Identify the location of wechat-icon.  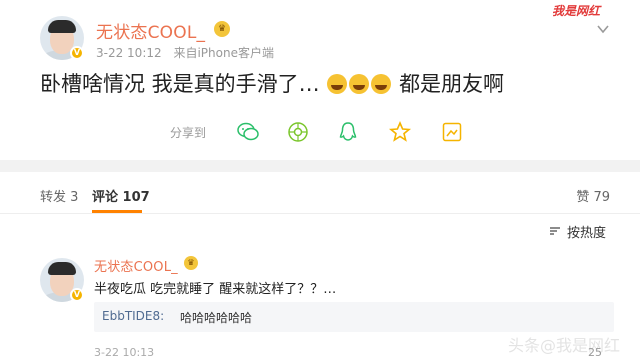
(248, 132).